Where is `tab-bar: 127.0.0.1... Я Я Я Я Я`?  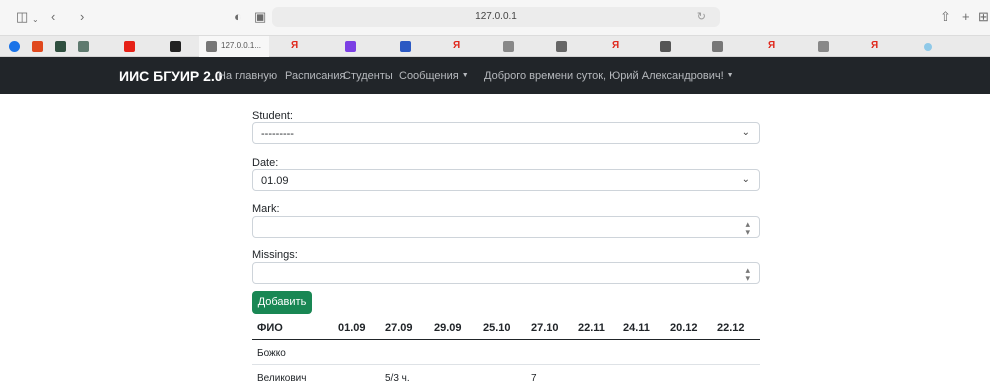 tab-bar: 127.0.0.1... Я Я Я Я Я is located at coordinates (495, 46).